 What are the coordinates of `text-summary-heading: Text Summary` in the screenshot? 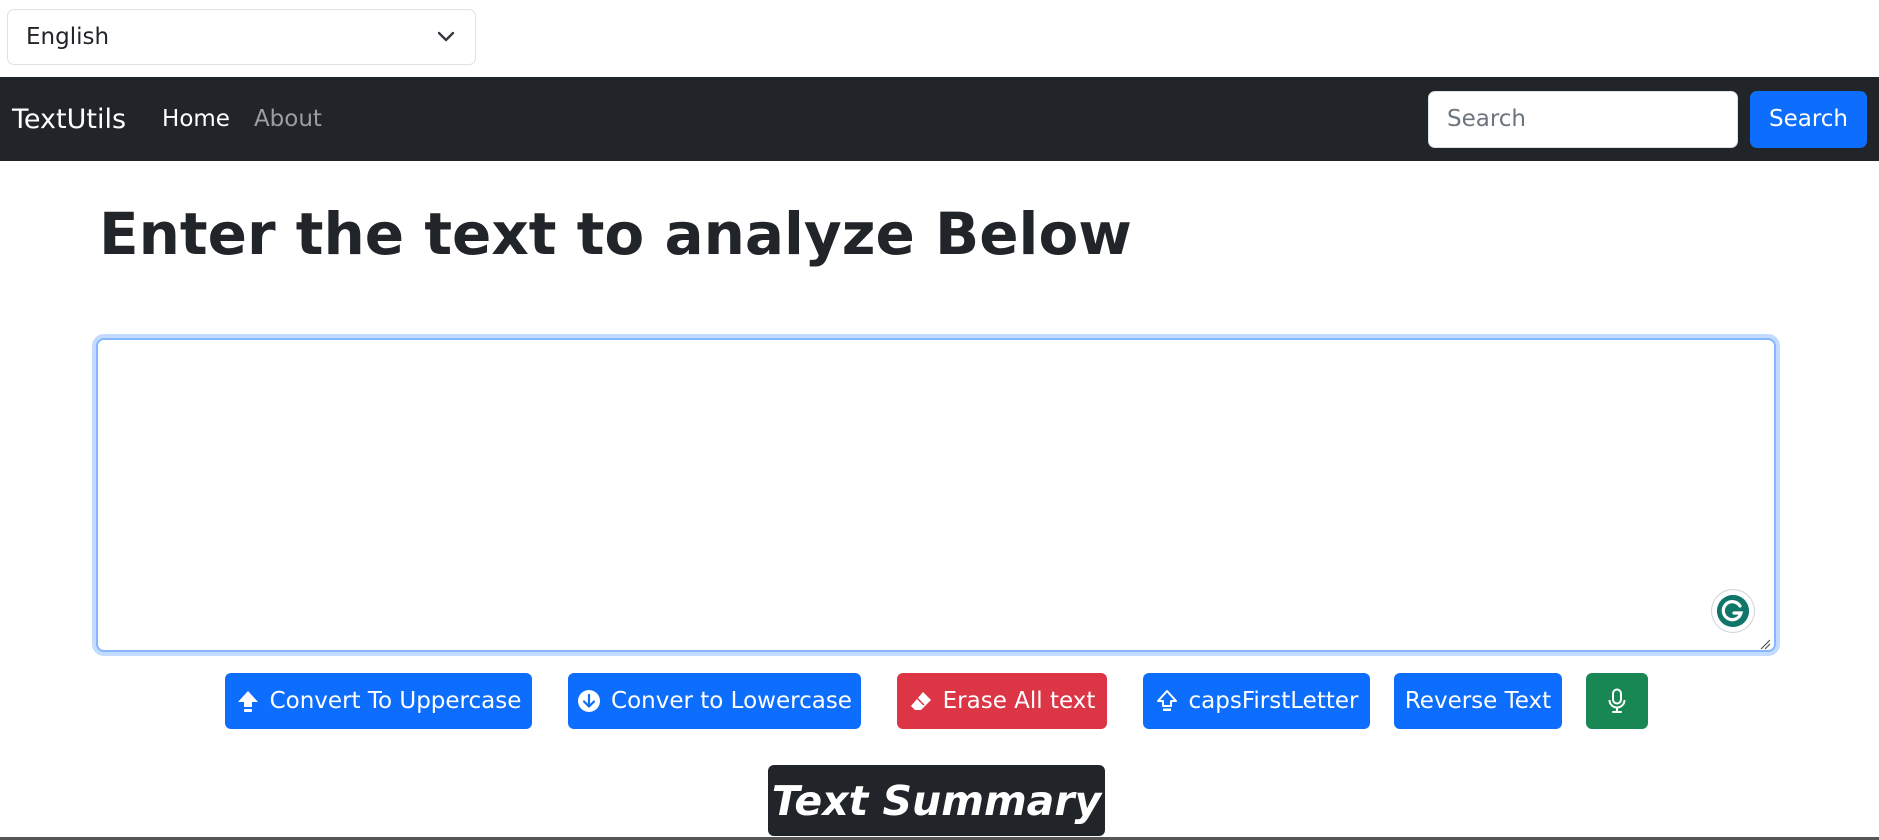 It's located at (936, 800).